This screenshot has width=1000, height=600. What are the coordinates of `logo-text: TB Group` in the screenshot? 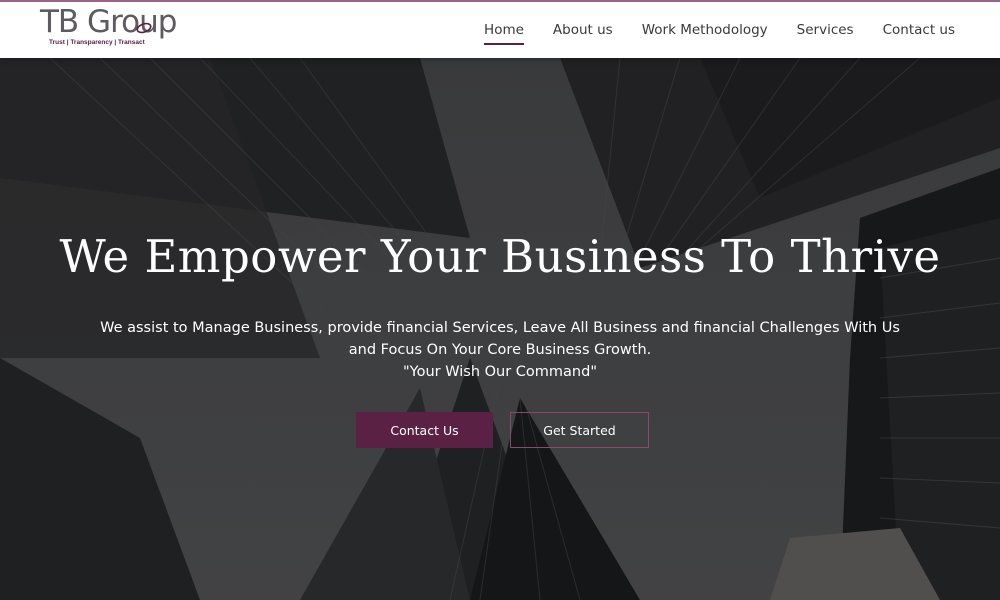 It's located at (108, 22).